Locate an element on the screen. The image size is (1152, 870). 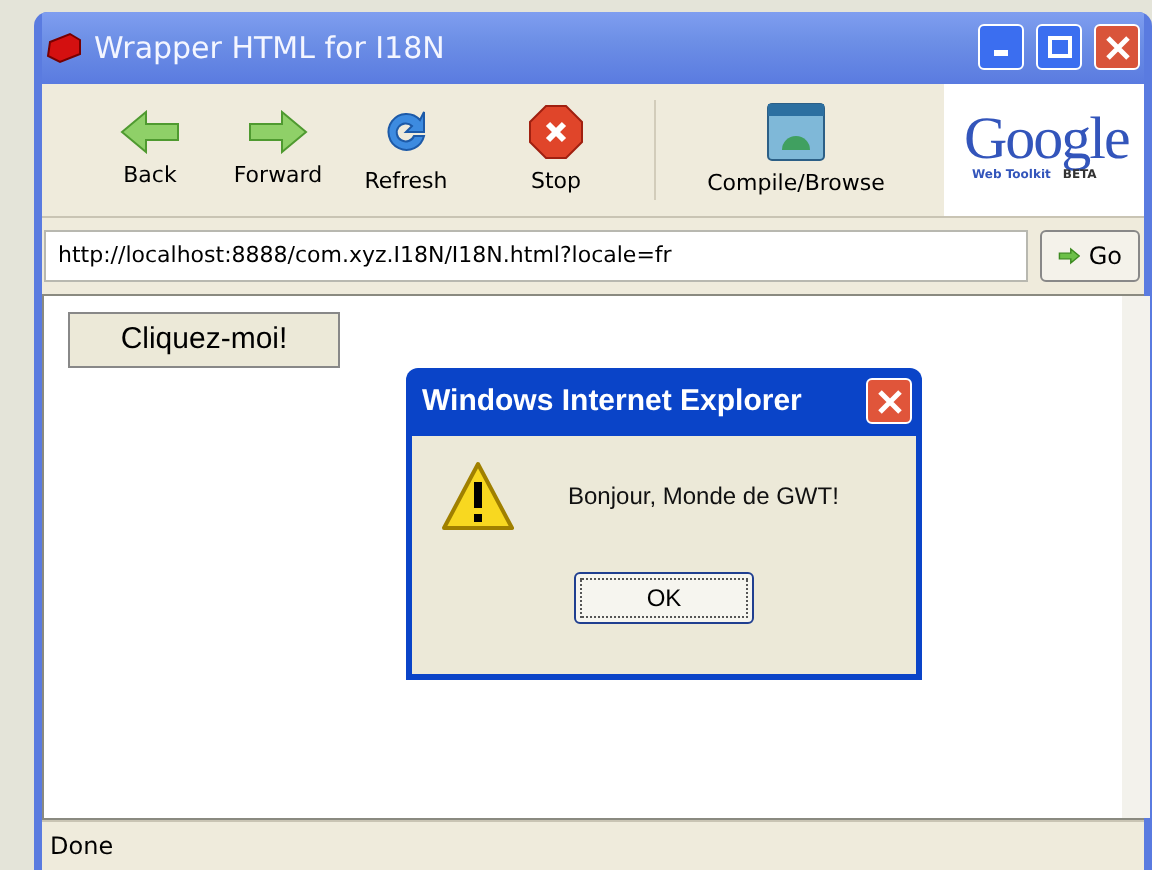
window-title: Wrapper HTML for I18N is located at coordinates (270, 47).